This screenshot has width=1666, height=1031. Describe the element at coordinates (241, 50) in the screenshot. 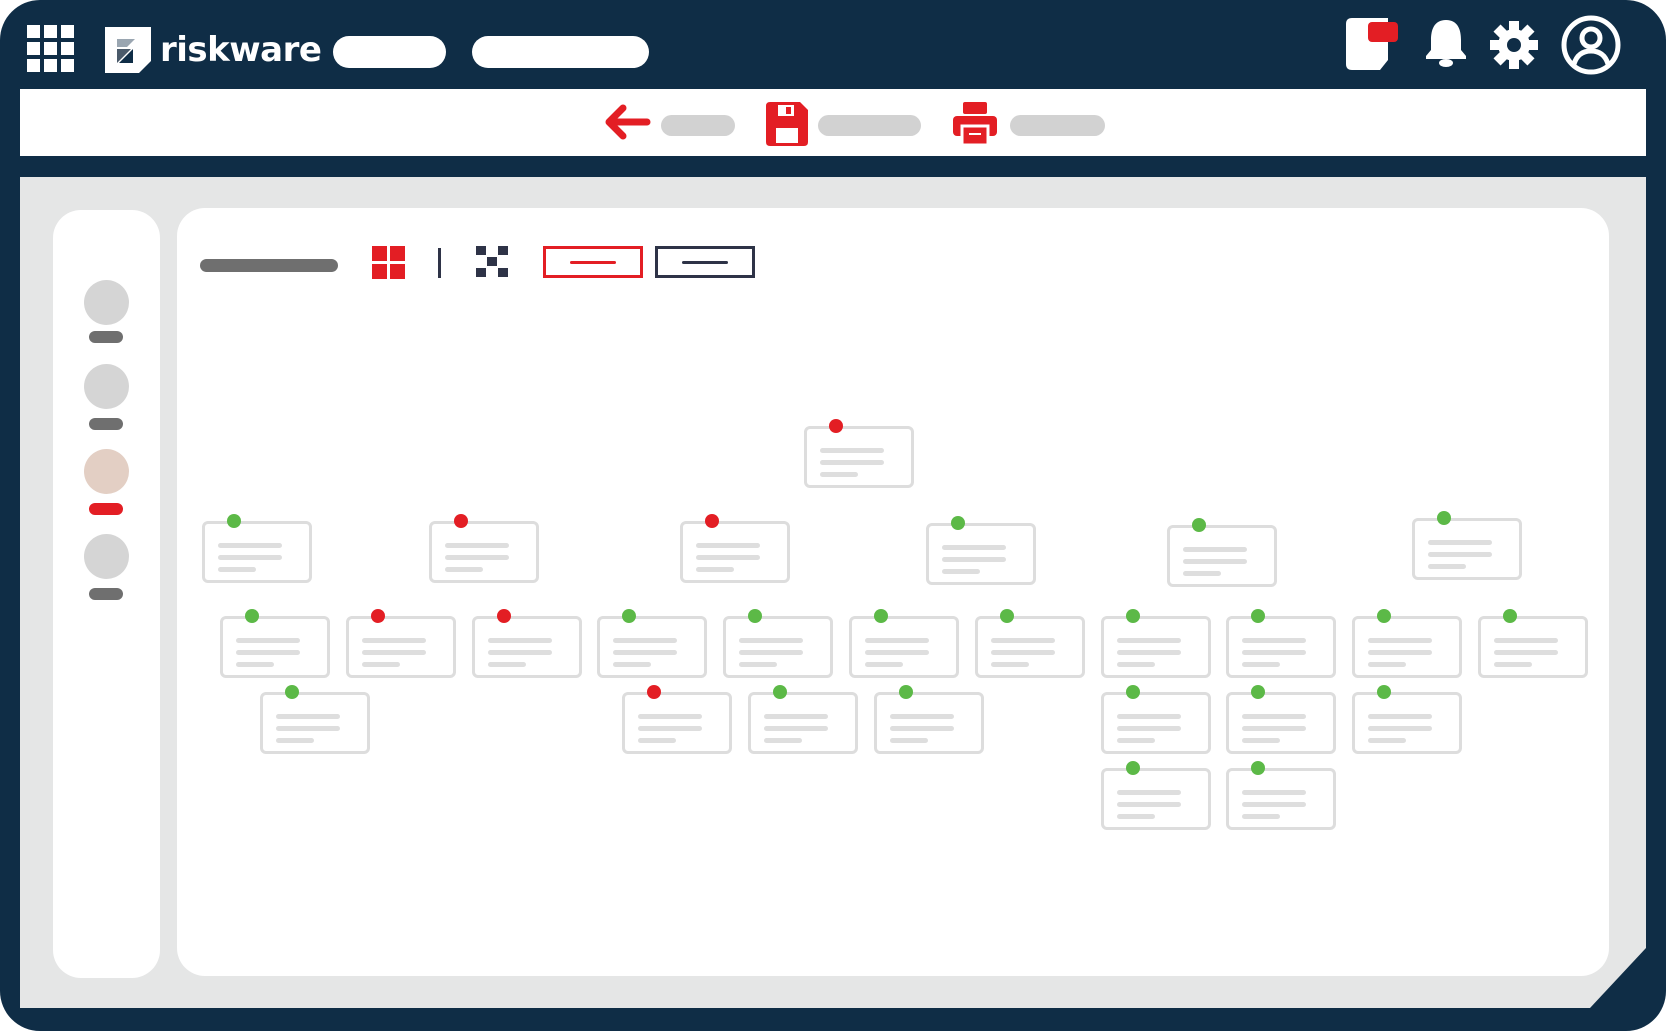

I see `brand-name: riskware` at that location.